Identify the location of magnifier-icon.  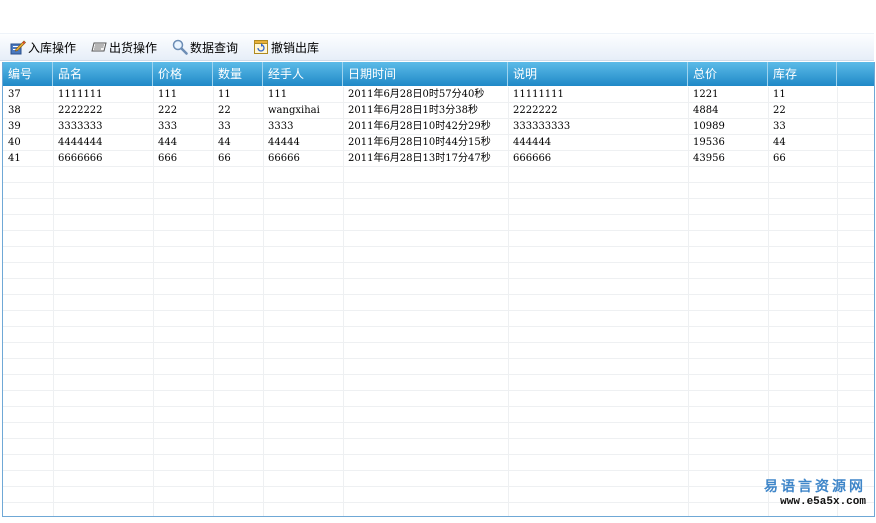
(180, 47).